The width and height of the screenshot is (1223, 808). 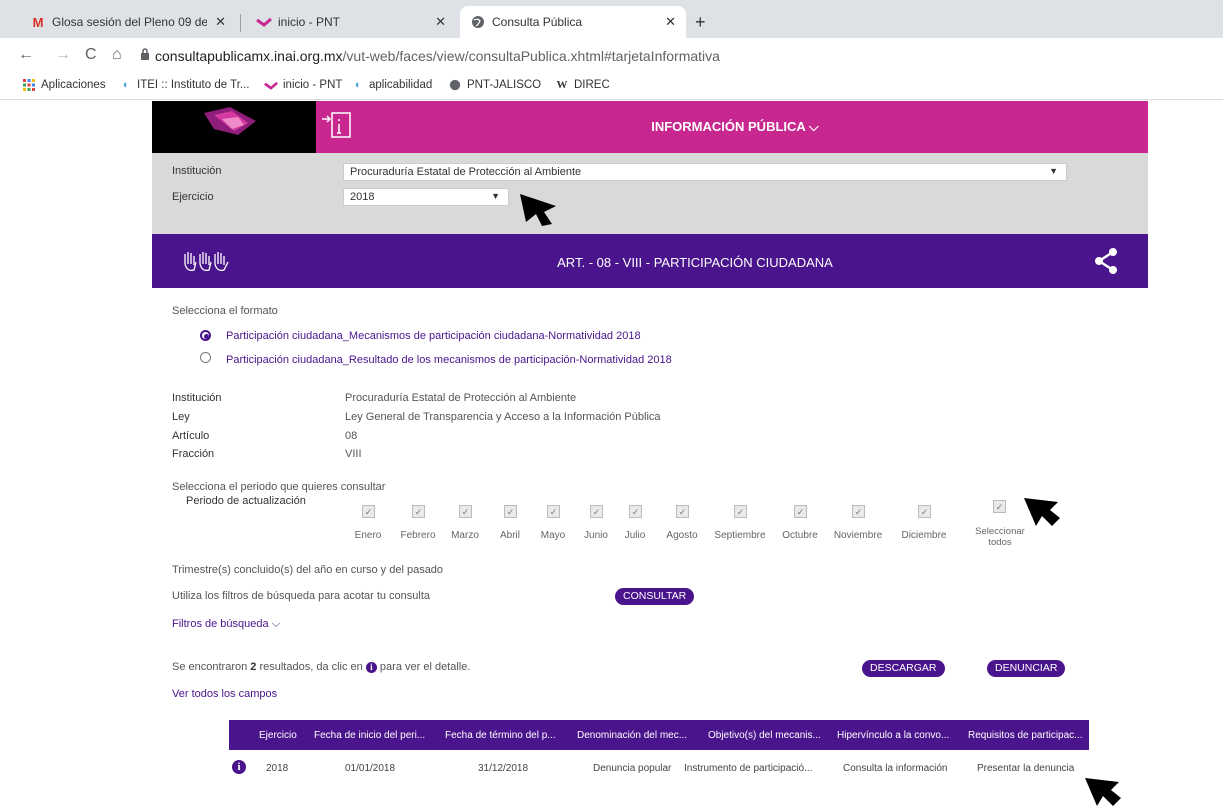 I want to click on banner-title: INFORMACIÓN PÚBLICA ⌵, so click(x=650, y=127).